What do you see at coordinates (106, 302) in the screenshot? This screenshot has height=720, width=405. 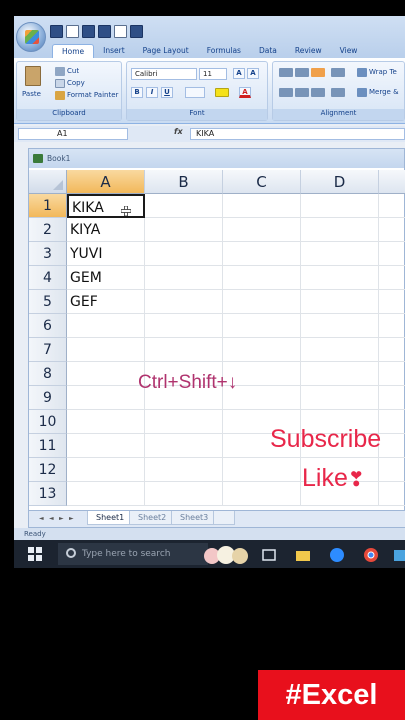 I see `cell-a5: GEF` at bounding box center [106, 302].